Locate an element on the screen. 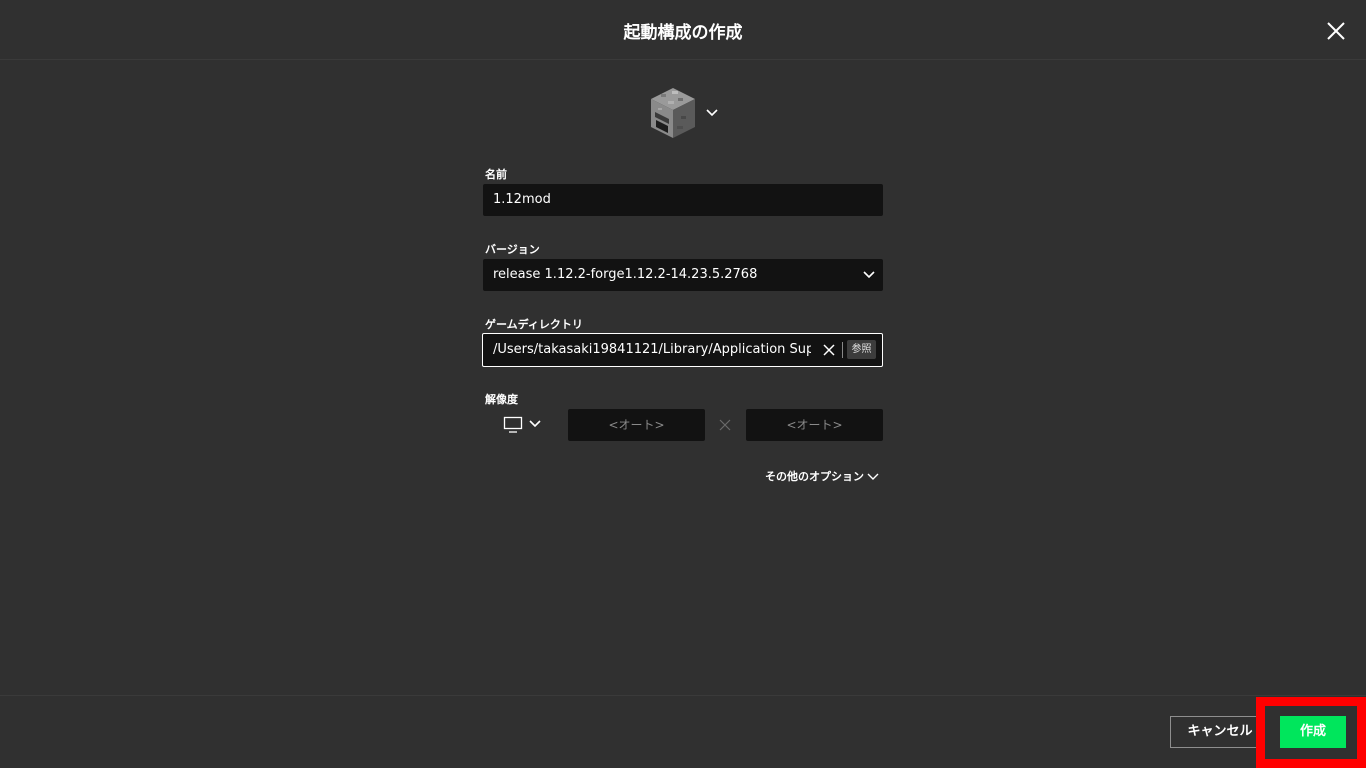 Image resolution: width=1366 pixels, height=768 pixels. multiply-icon is located at coordinates (725, 425).